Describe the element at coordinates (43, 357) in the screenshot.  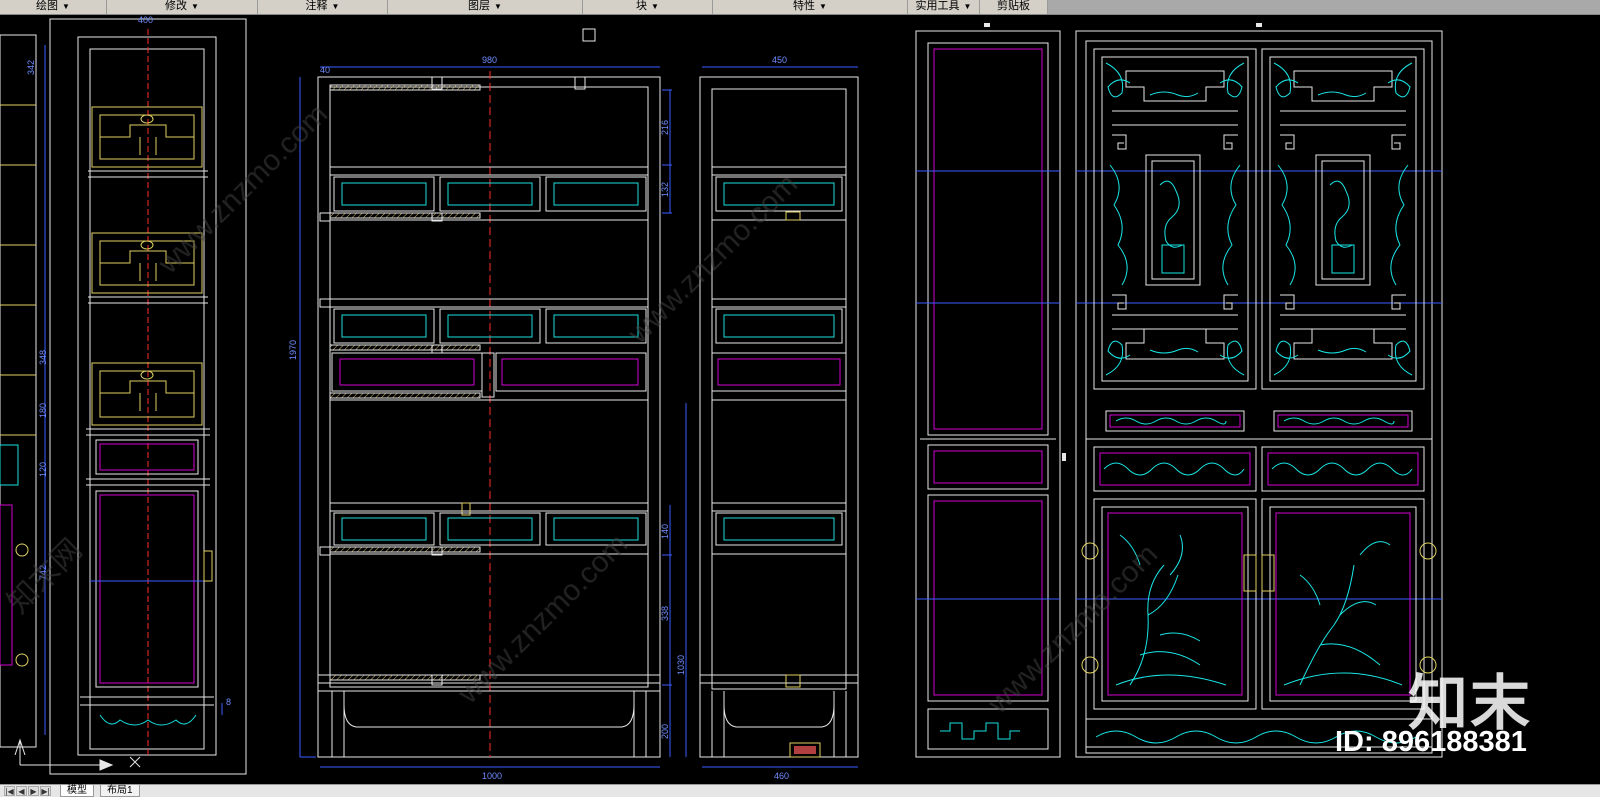
I see `dim-348: 348` at that location.